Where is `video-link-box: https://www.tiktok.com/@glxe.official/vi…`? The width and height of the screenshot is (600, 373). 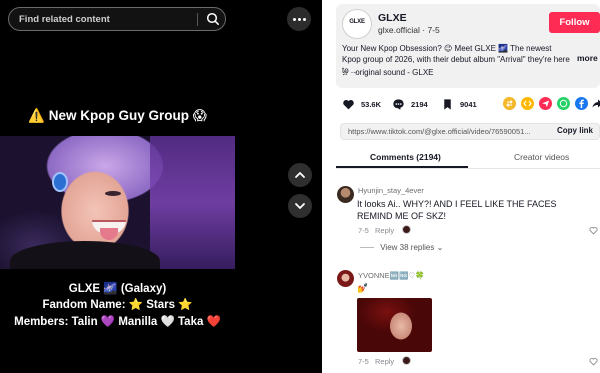
video-link-box: https://www.tiktok.com/@glxe.official/vi… is located at coordinates (470, 131).